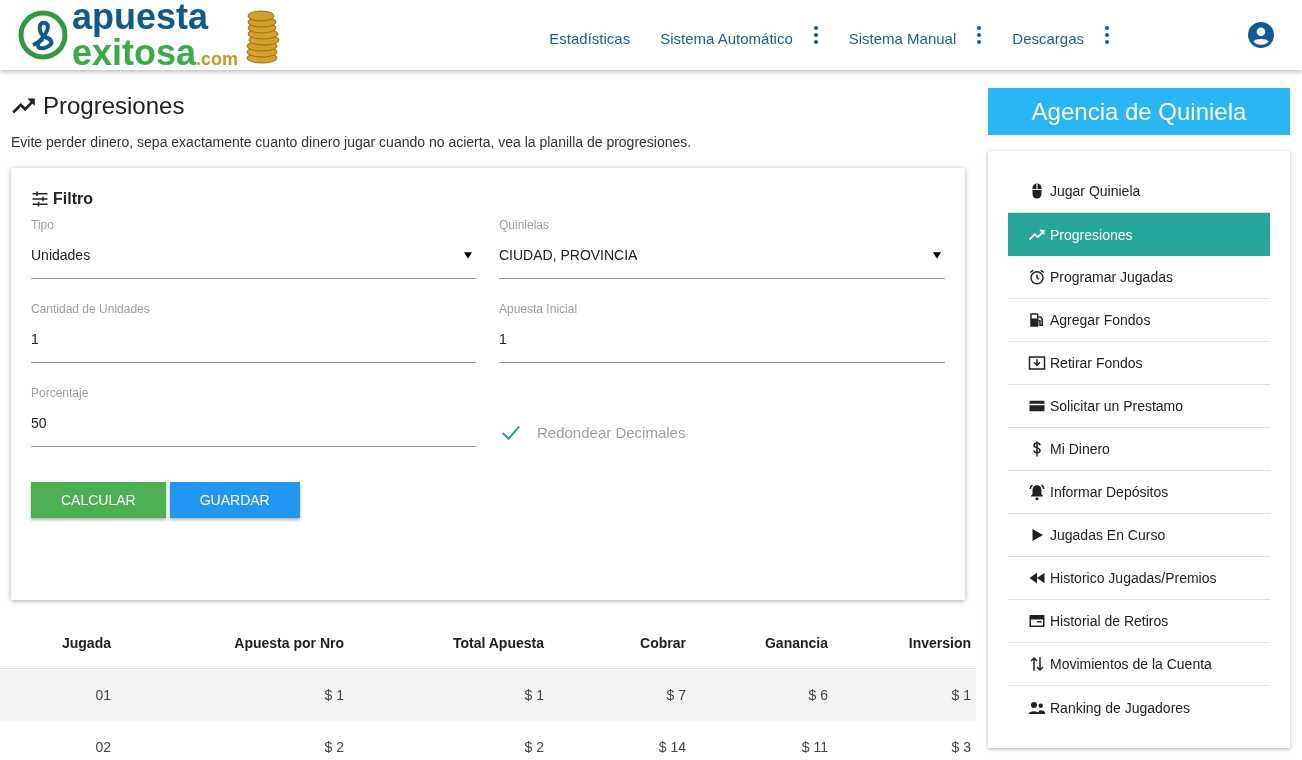 The width and height of the screenshot is (1302, 760). Describe the element at coordinates (43, 35) in the screenshot. I see `logo-emblem-icon` at that location.